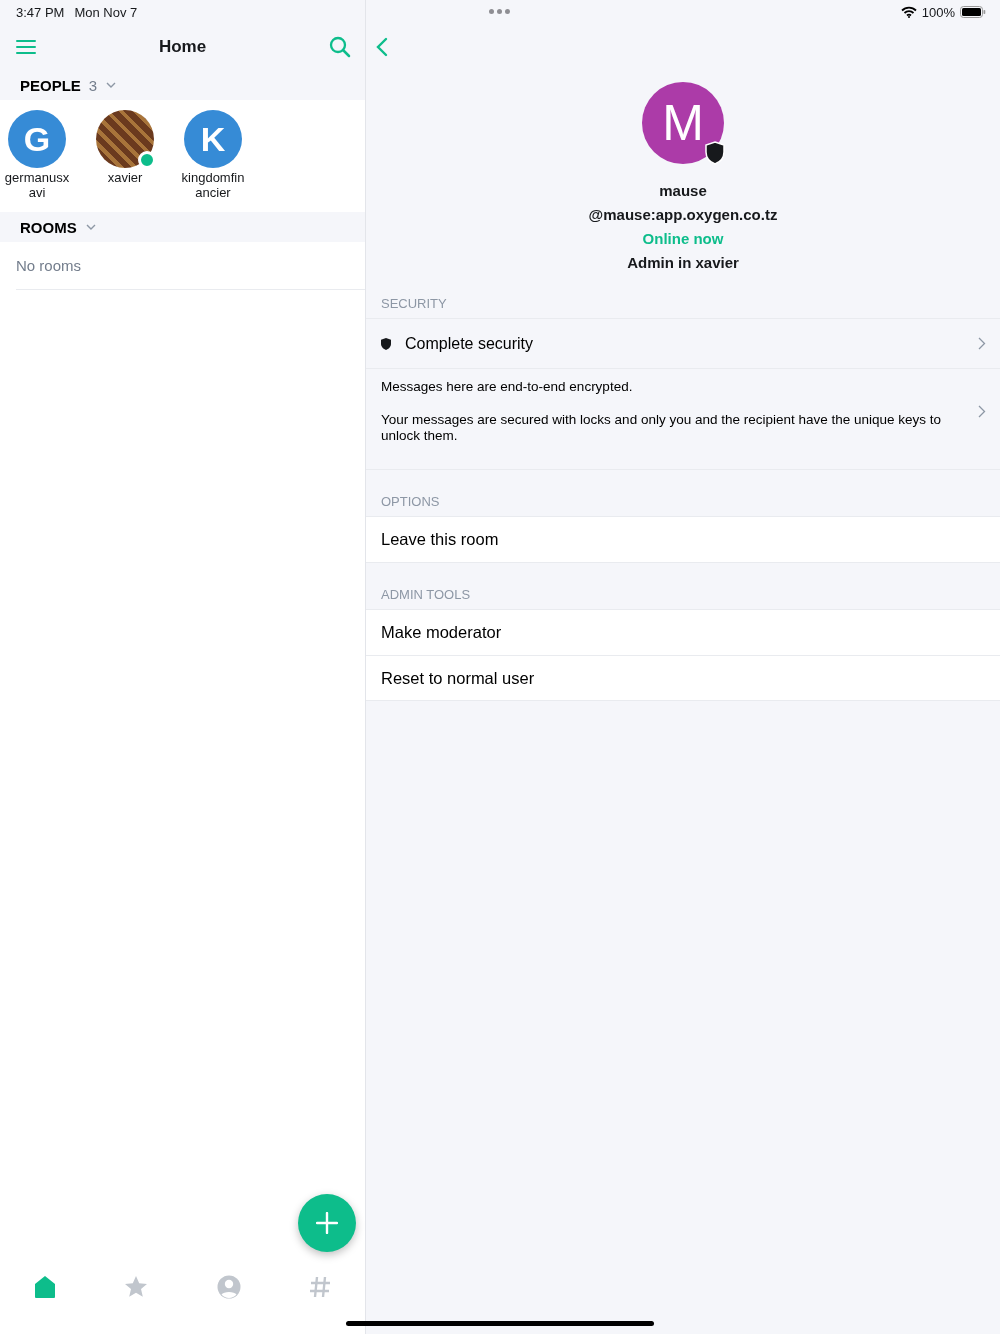 Image resolution: width=1000 pixels, height=1334 pixels. I want to click on screen-title: Home, so click(182, 47).